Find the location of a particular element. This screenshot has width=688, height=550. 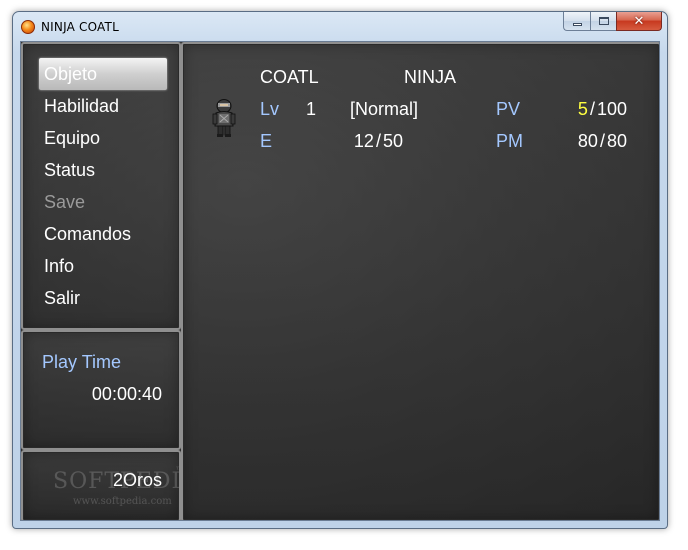

watermark-url: www.softpedia.com is located at coordinates (122, 501).